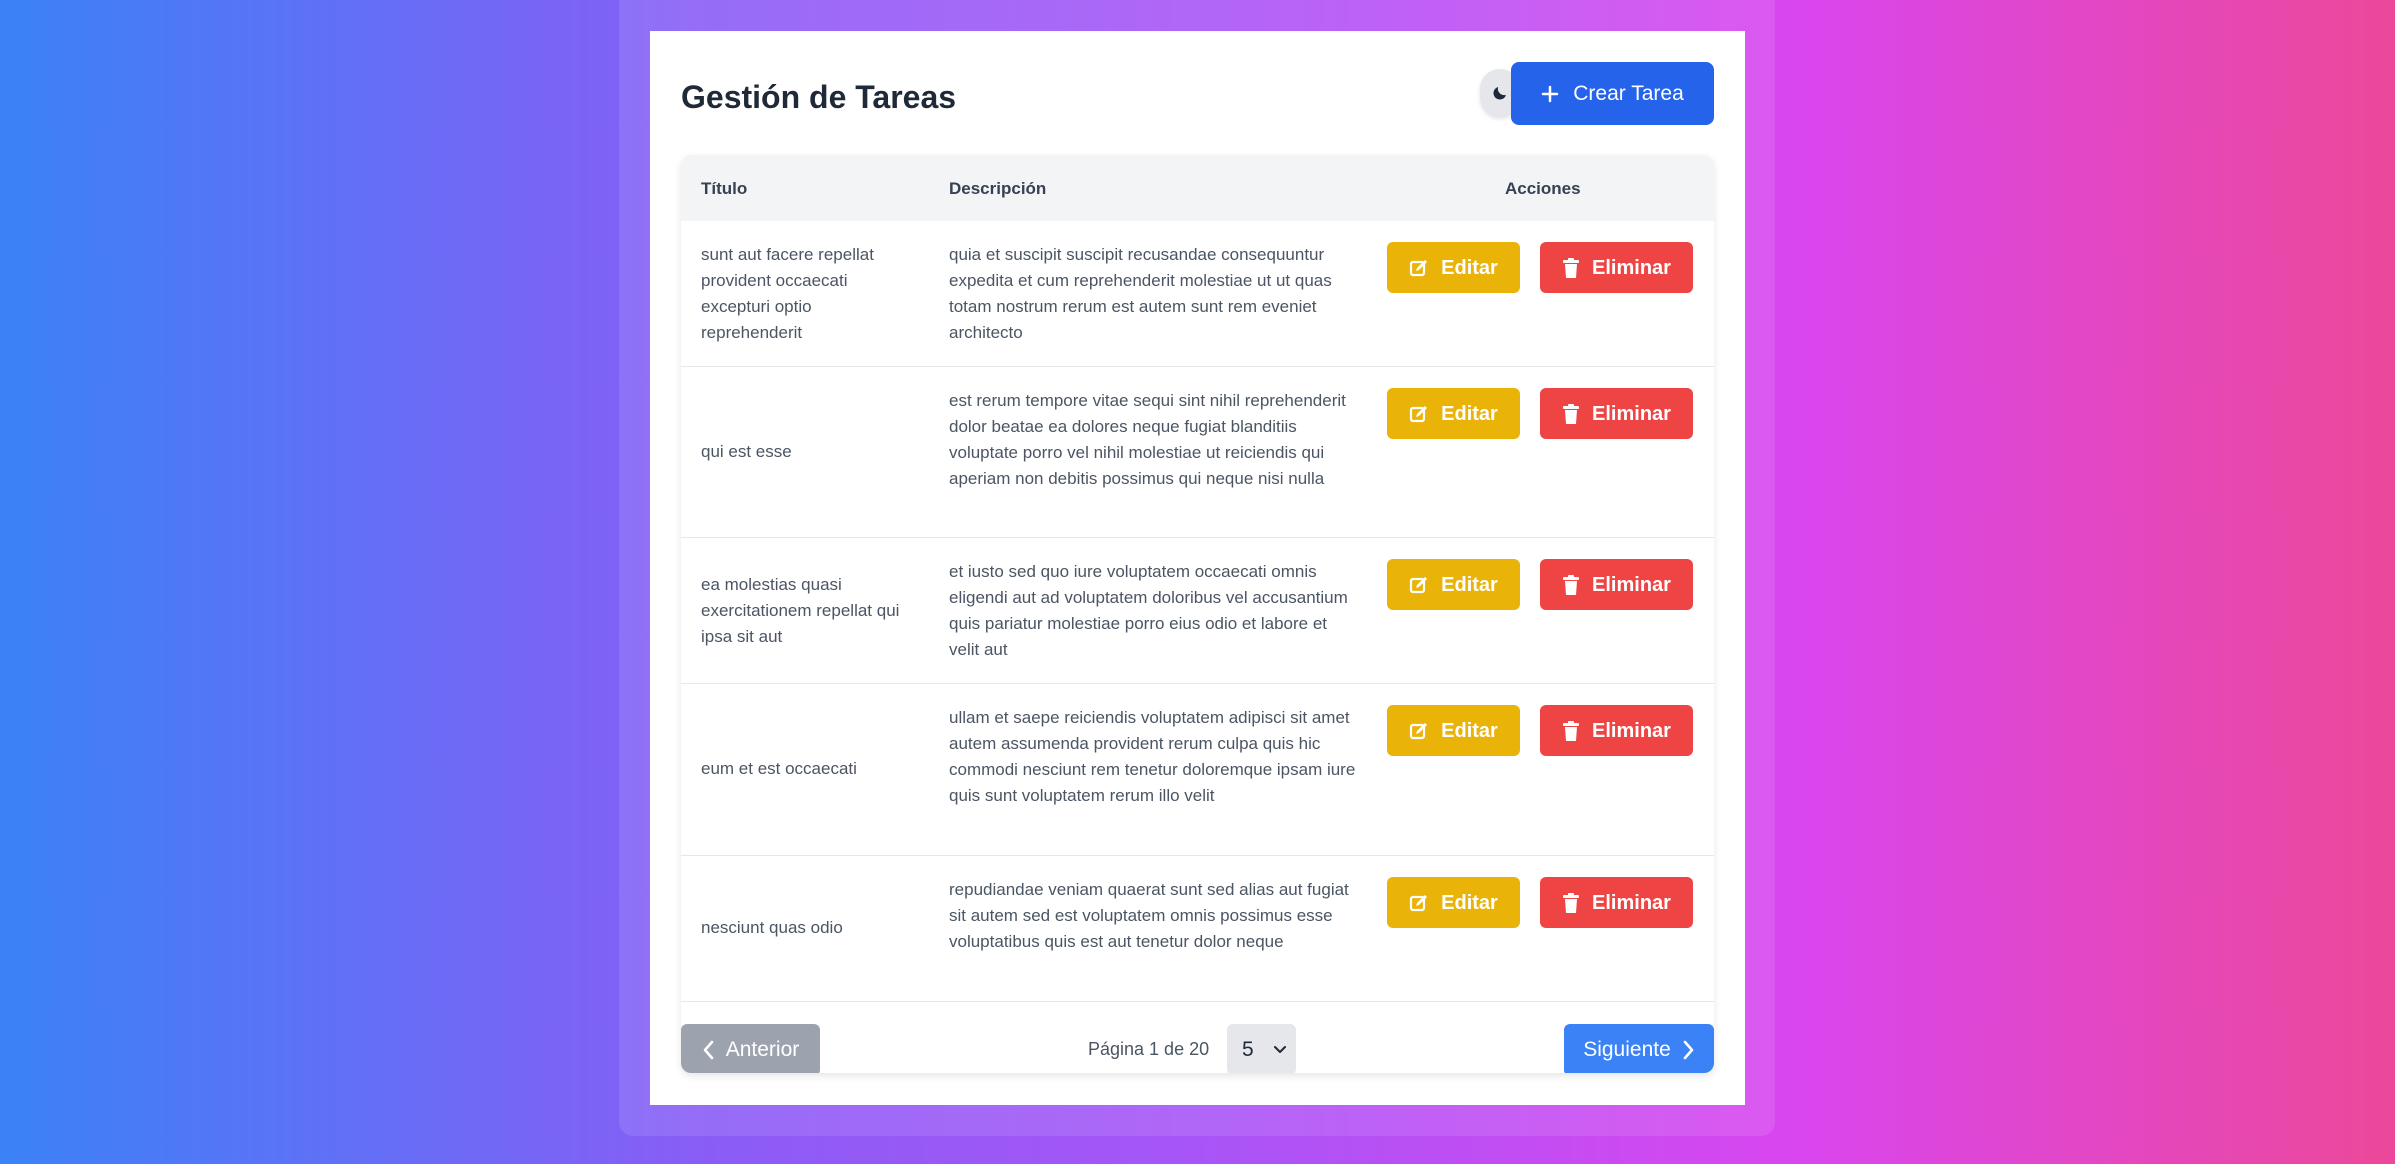 Image resolution: width=2395 pixels, height=1164 pixels. I want to click on next-page-label: Siguiente, so click(1627, 1049).